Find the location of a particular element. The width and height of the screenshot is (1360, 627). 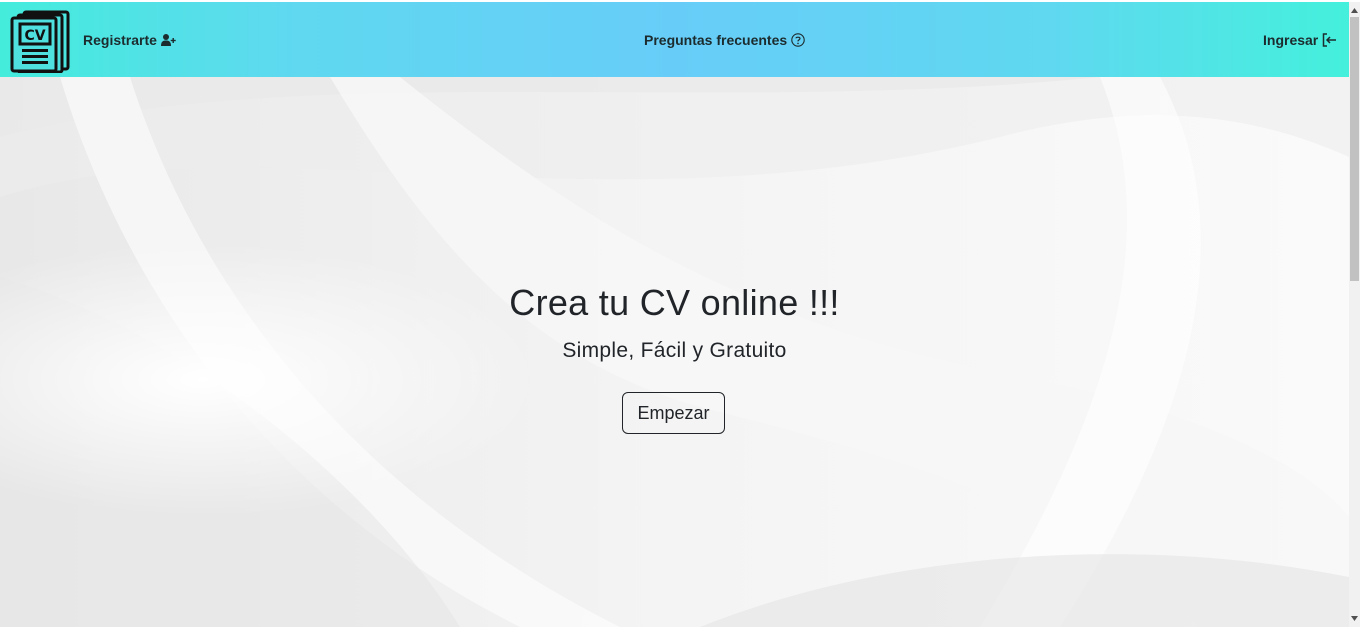

faq-link: Preguntas frecuentes is located at coordinates (724, 40).